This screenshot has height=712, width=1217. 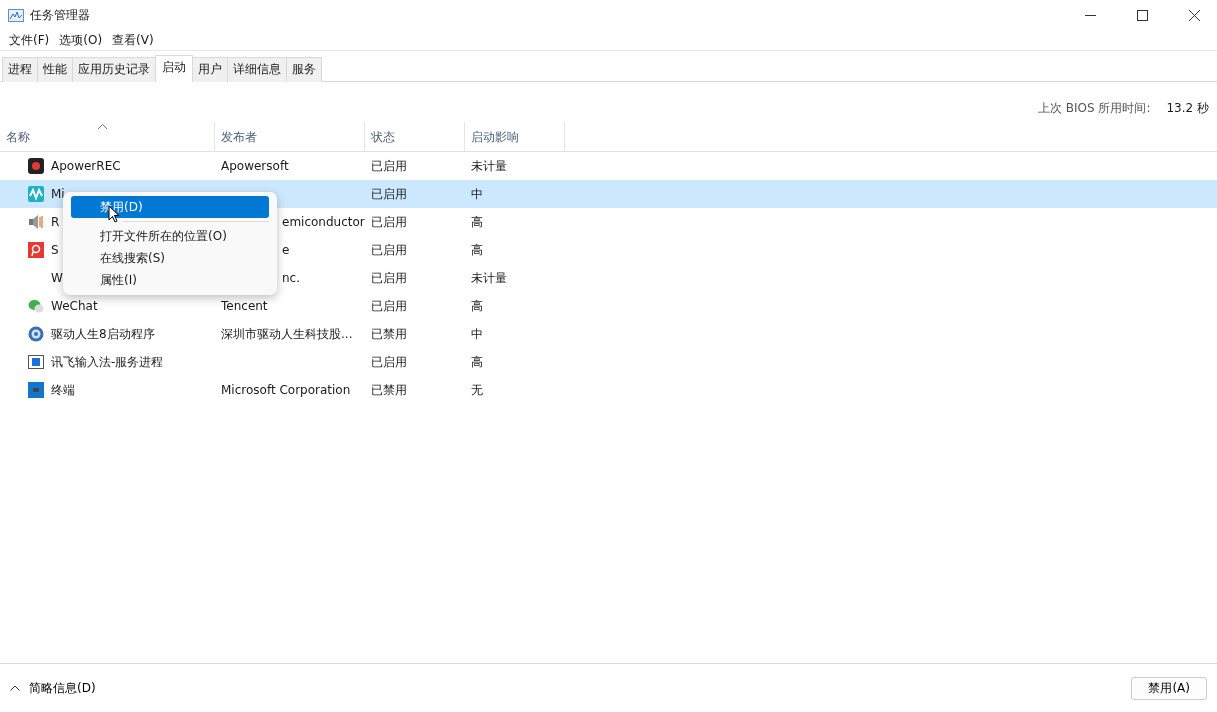 I want to click on table-cell: ApowerREC, so click(x=86, y=166).